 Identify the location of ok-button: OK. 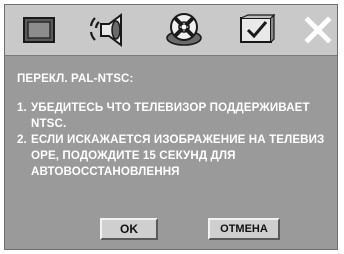
(129, 229).